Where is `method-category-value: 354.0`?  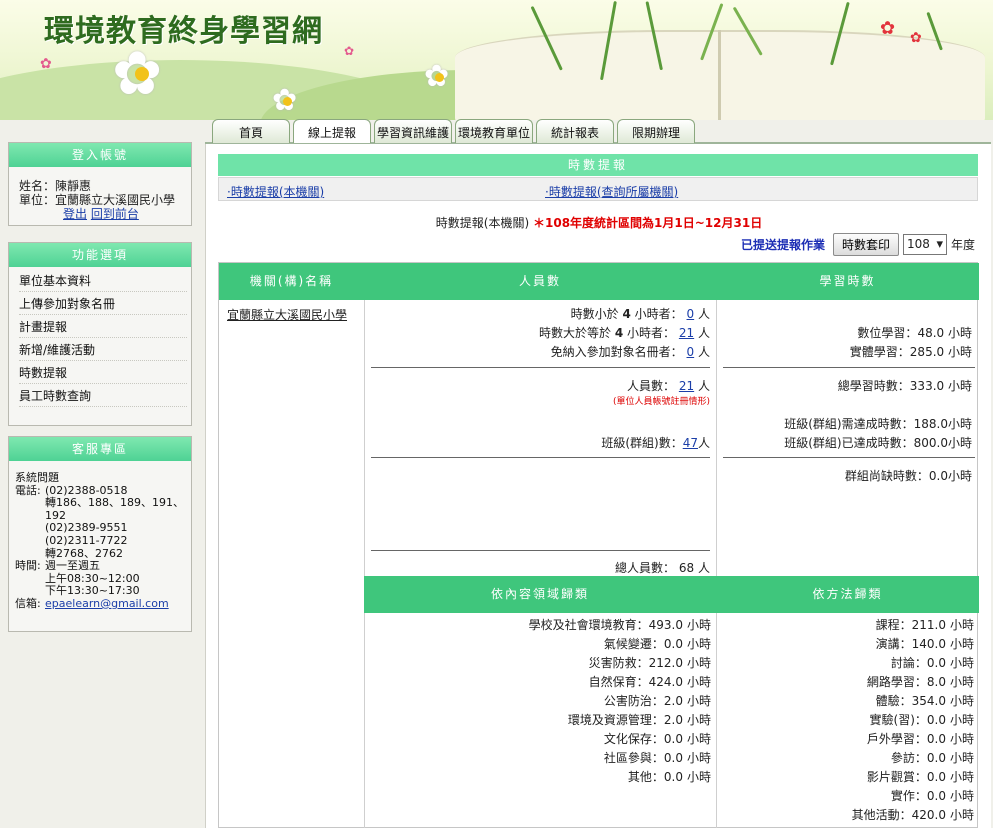
method-category-value: 354.0 is located at coordinates (928, 701).